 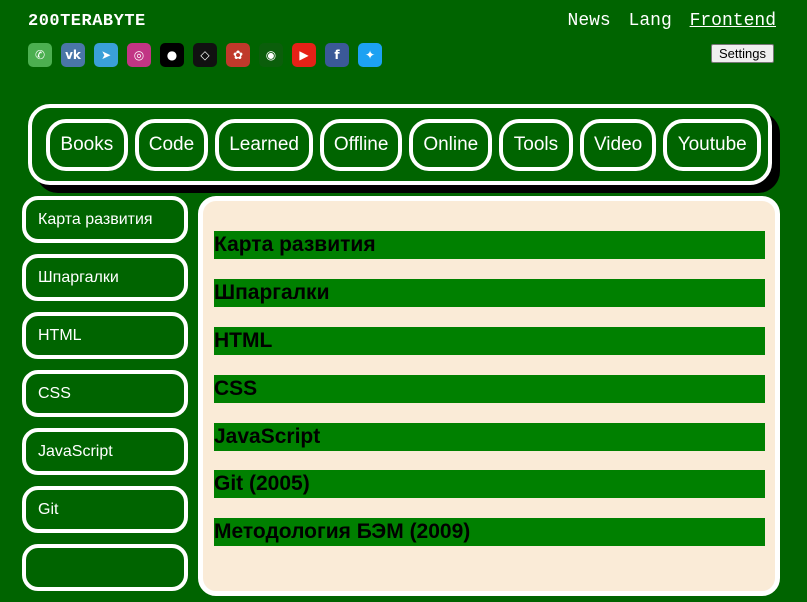 I want to click on settings-button: Settings, so click(x=742, y=53).